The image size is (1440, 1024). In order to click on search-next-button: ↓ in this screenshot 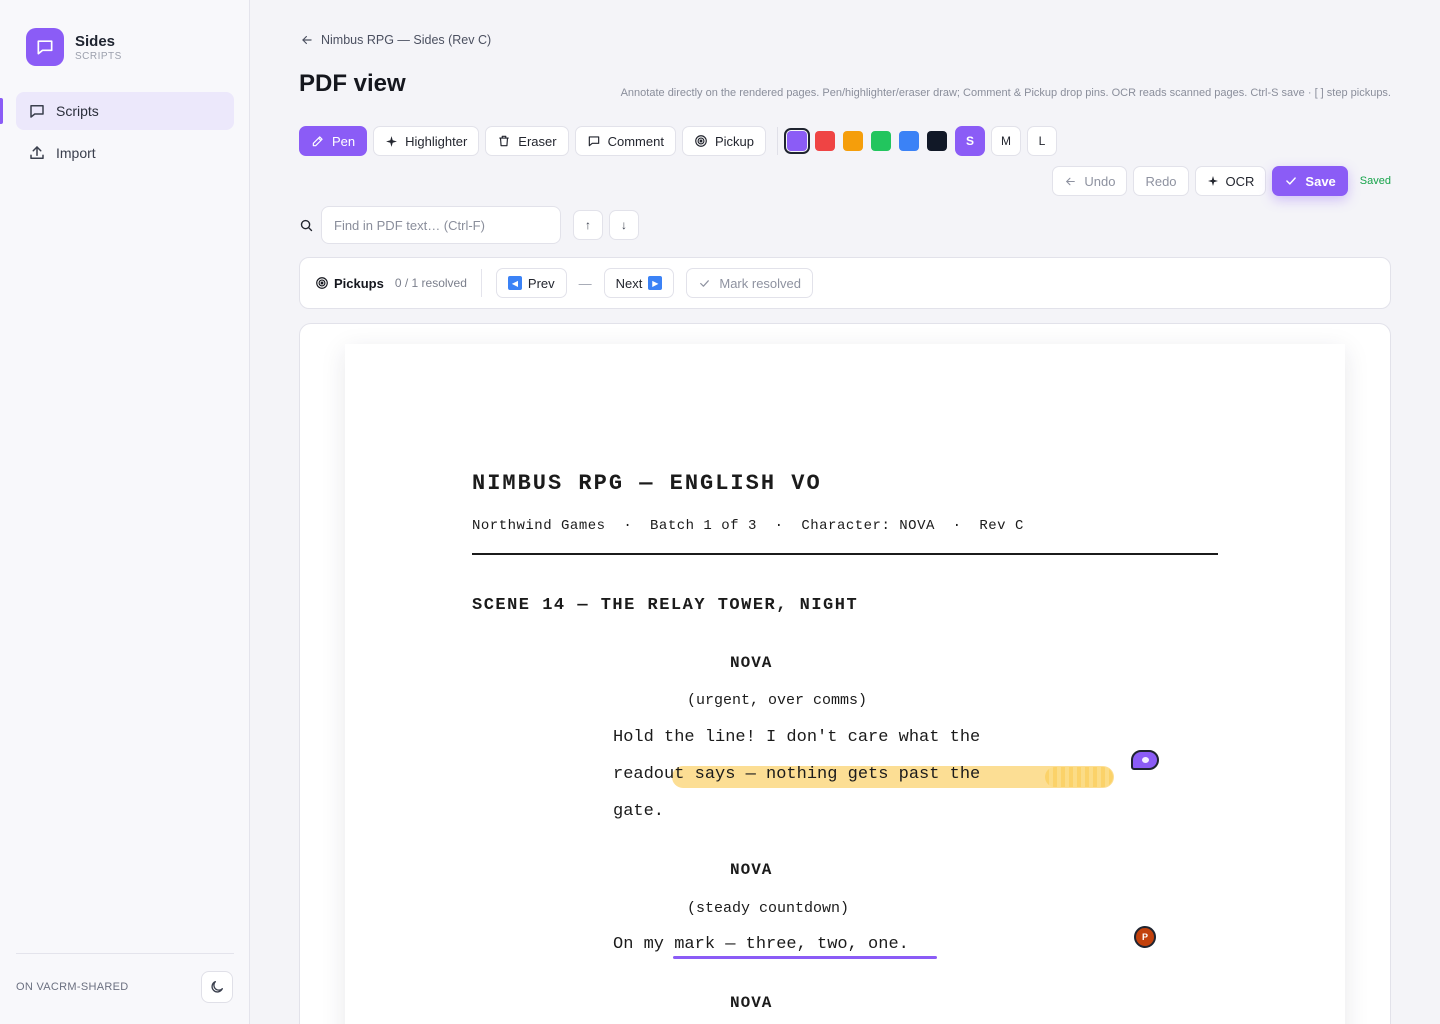, I will do `click(624, 225)`.